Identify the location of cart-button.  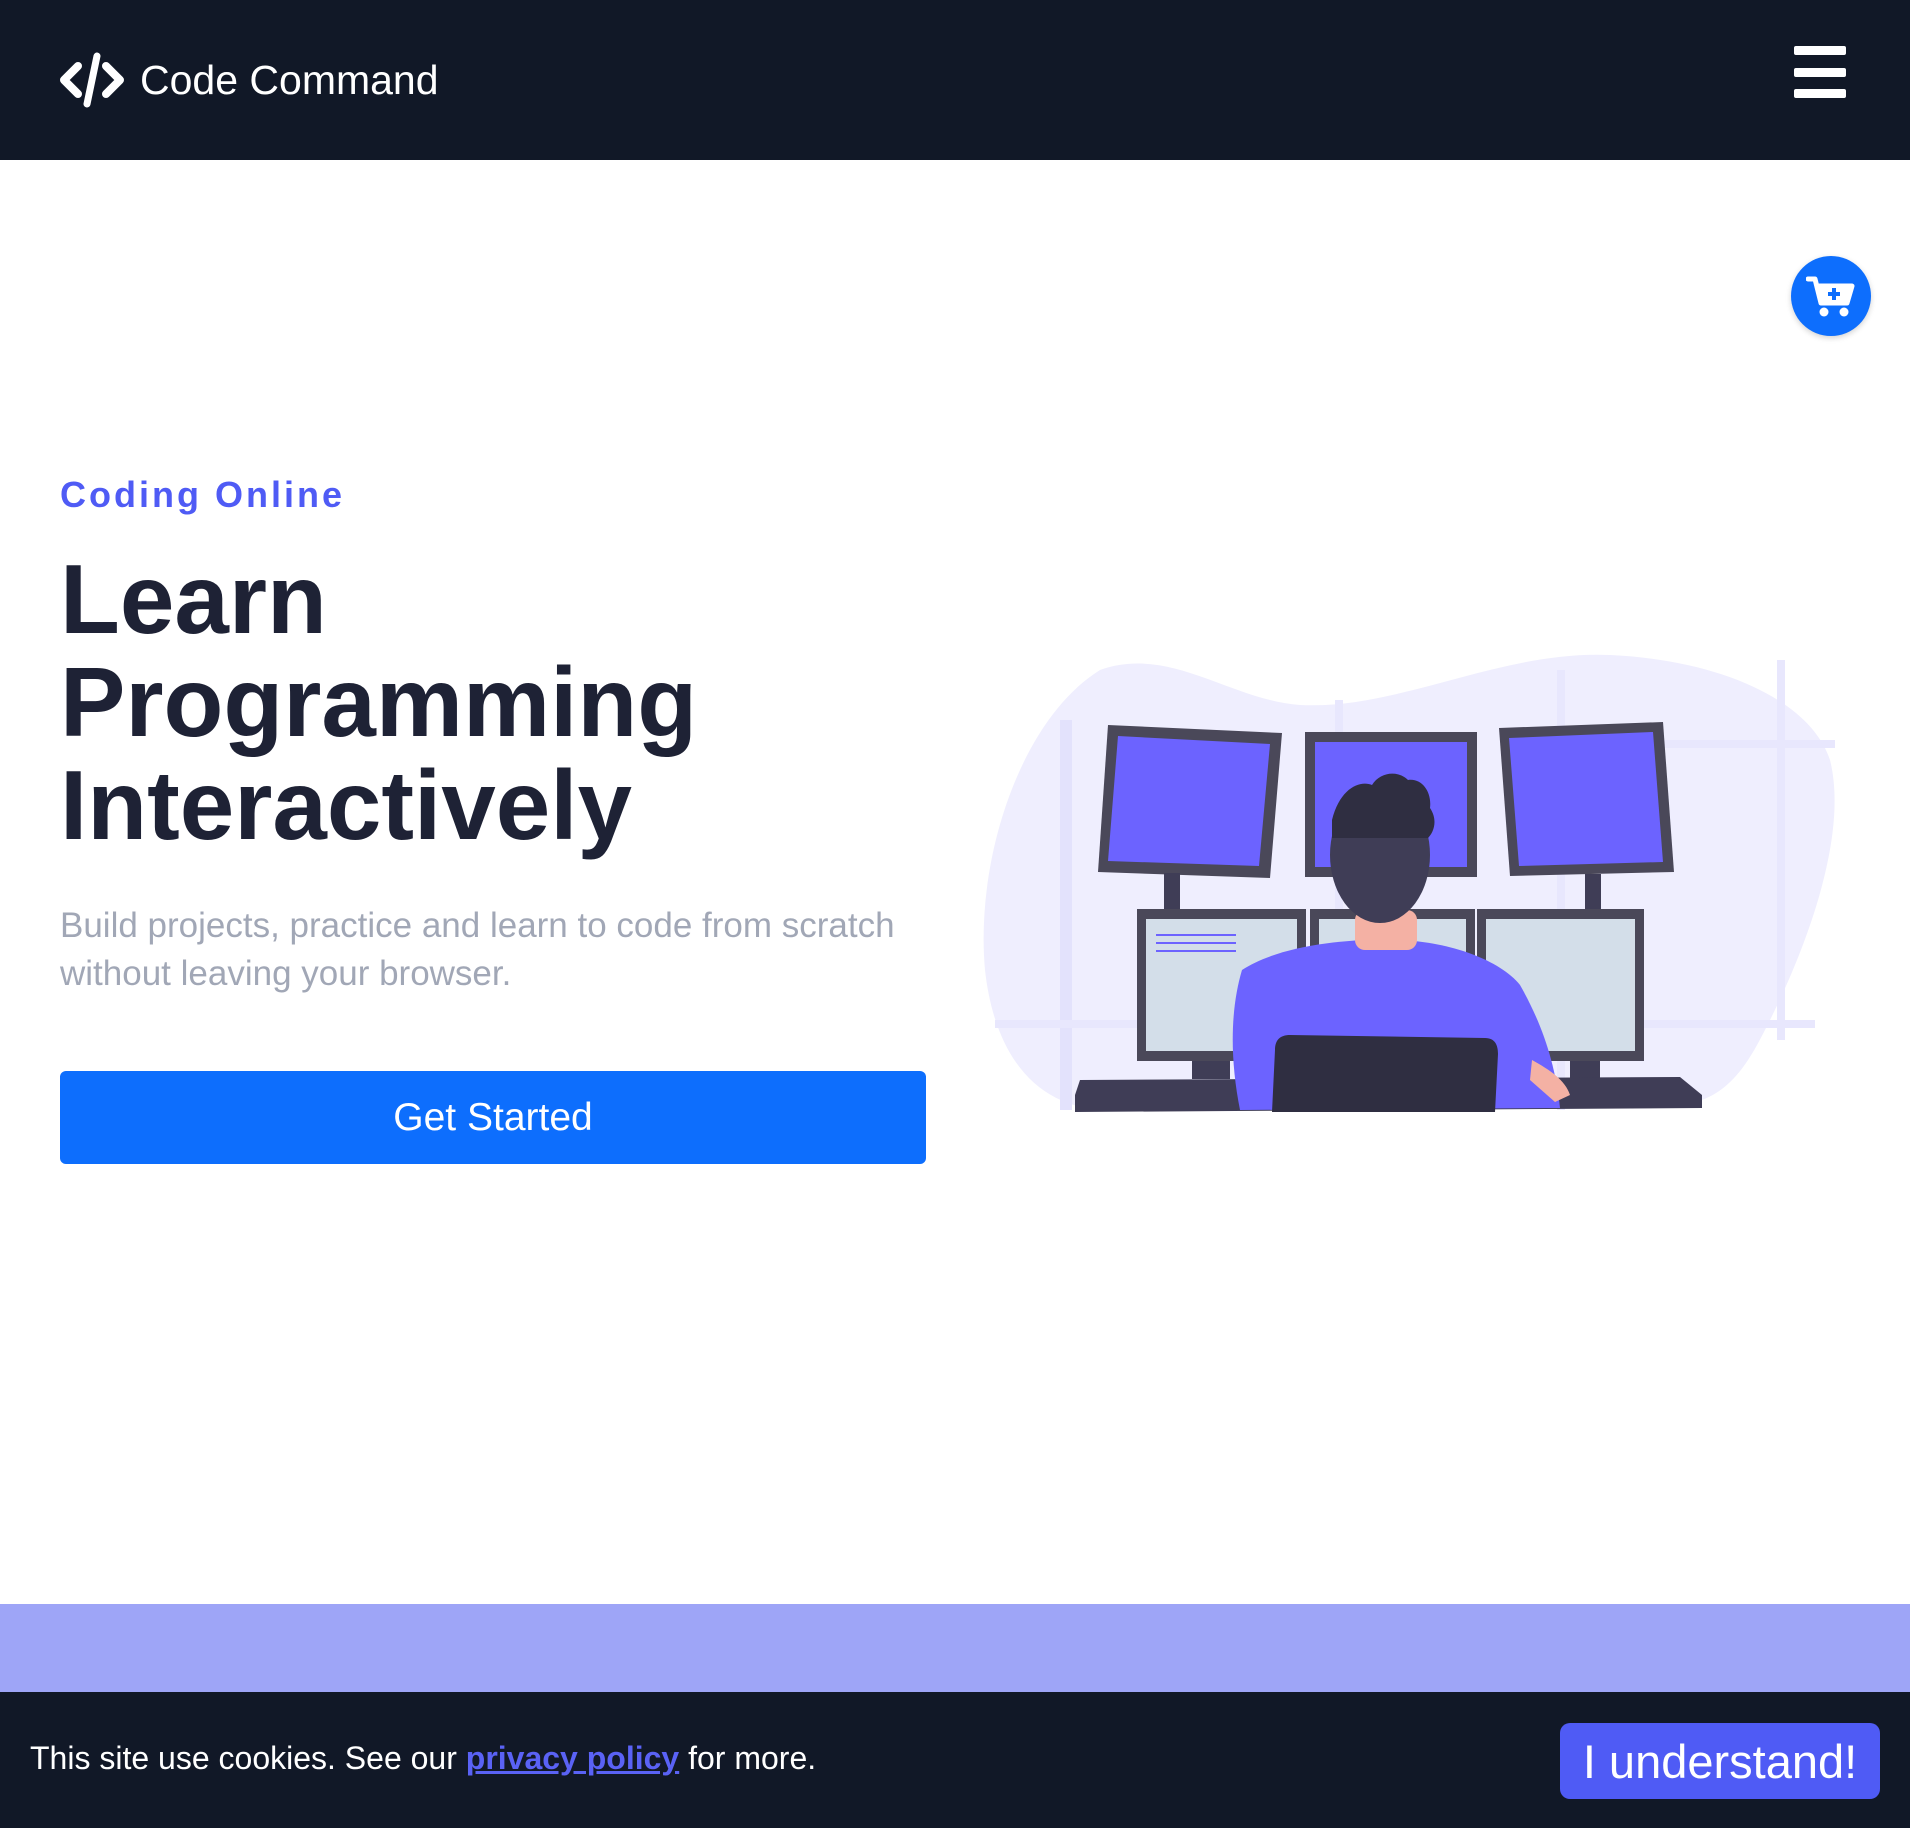
(1831, 296).